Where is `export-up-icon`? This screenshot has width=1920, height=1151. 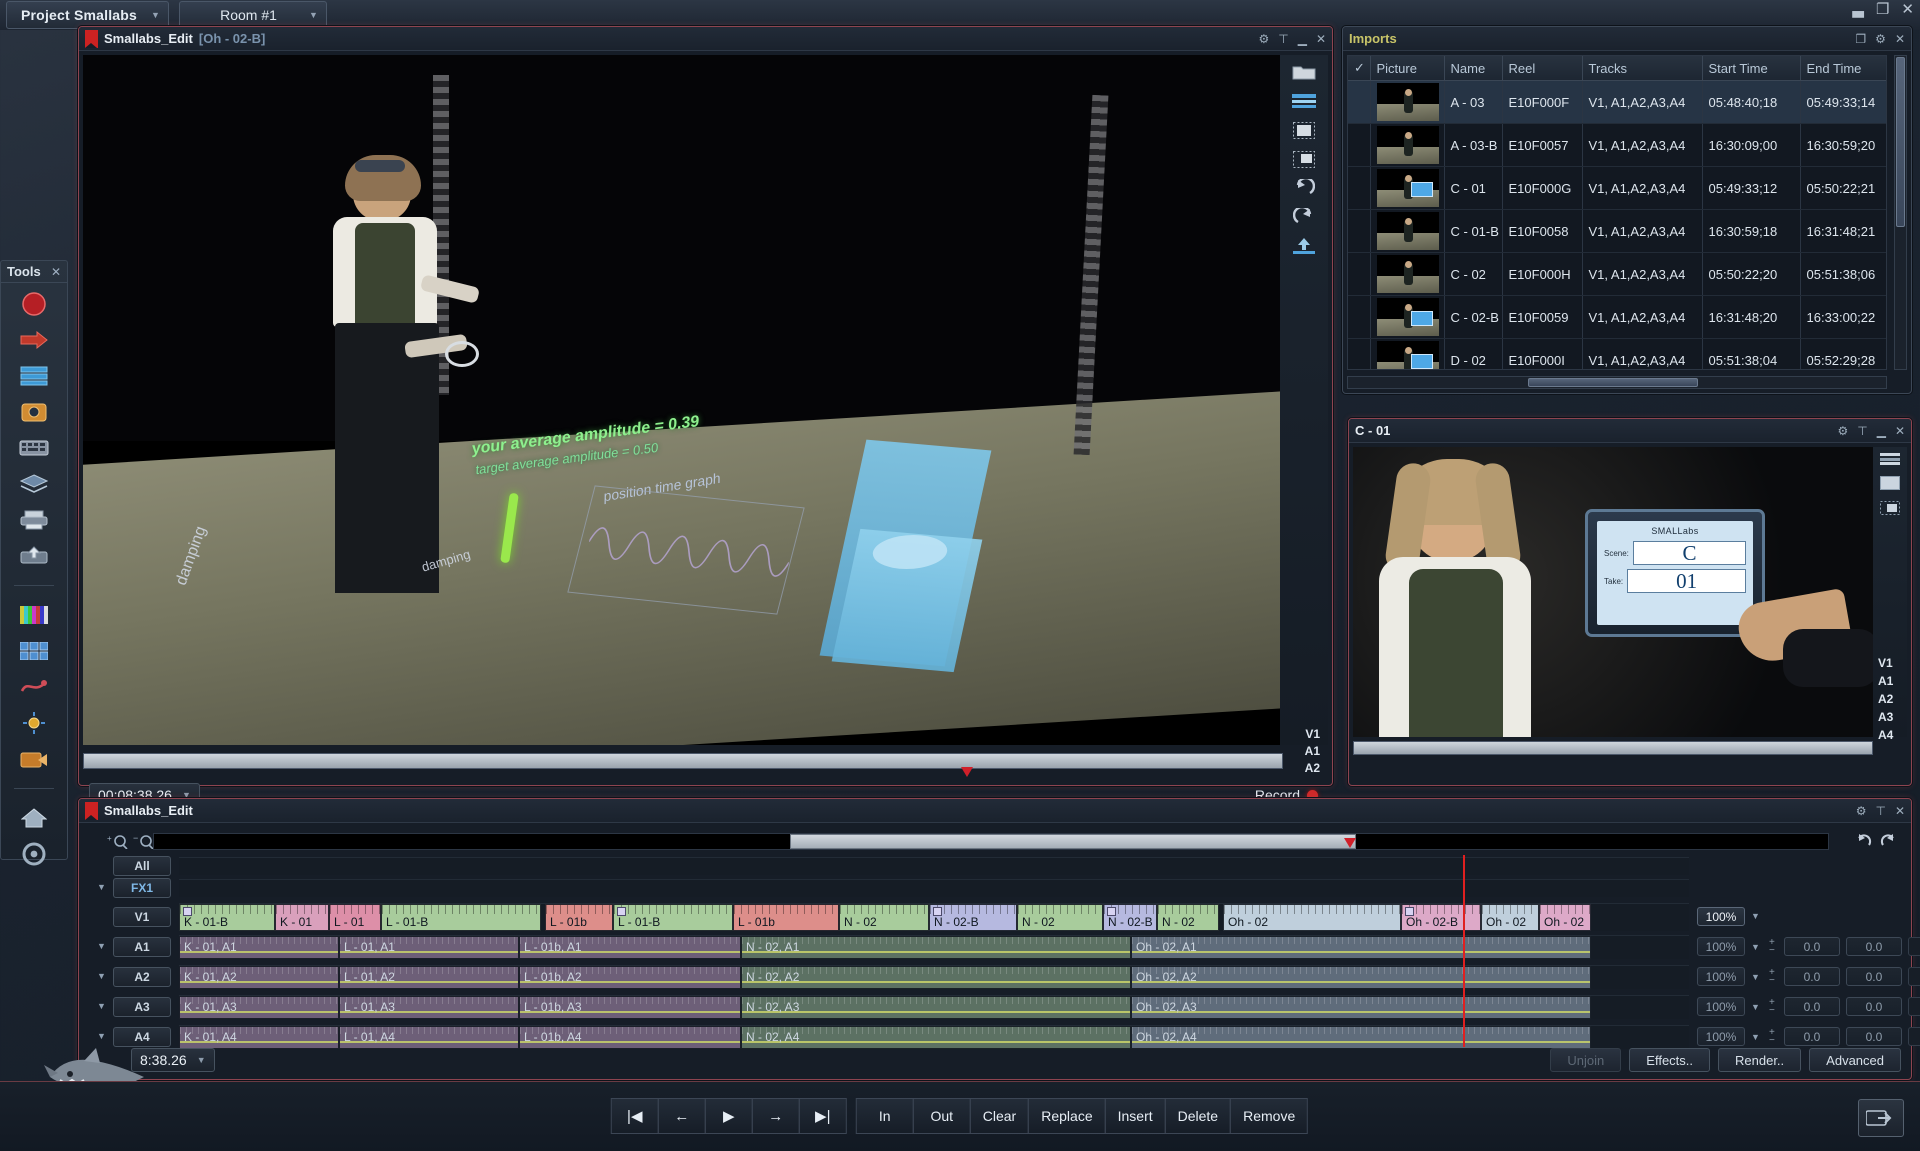 export-up-icon is located at coordinates (1304, 246).